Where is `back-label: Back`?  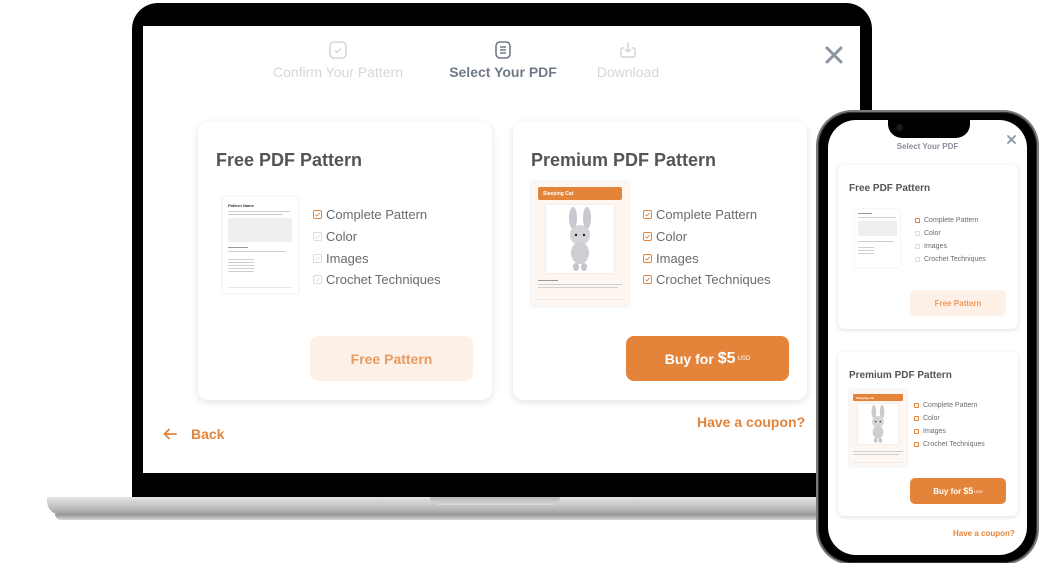
back-label: Back is located at coordinates (208, 434).